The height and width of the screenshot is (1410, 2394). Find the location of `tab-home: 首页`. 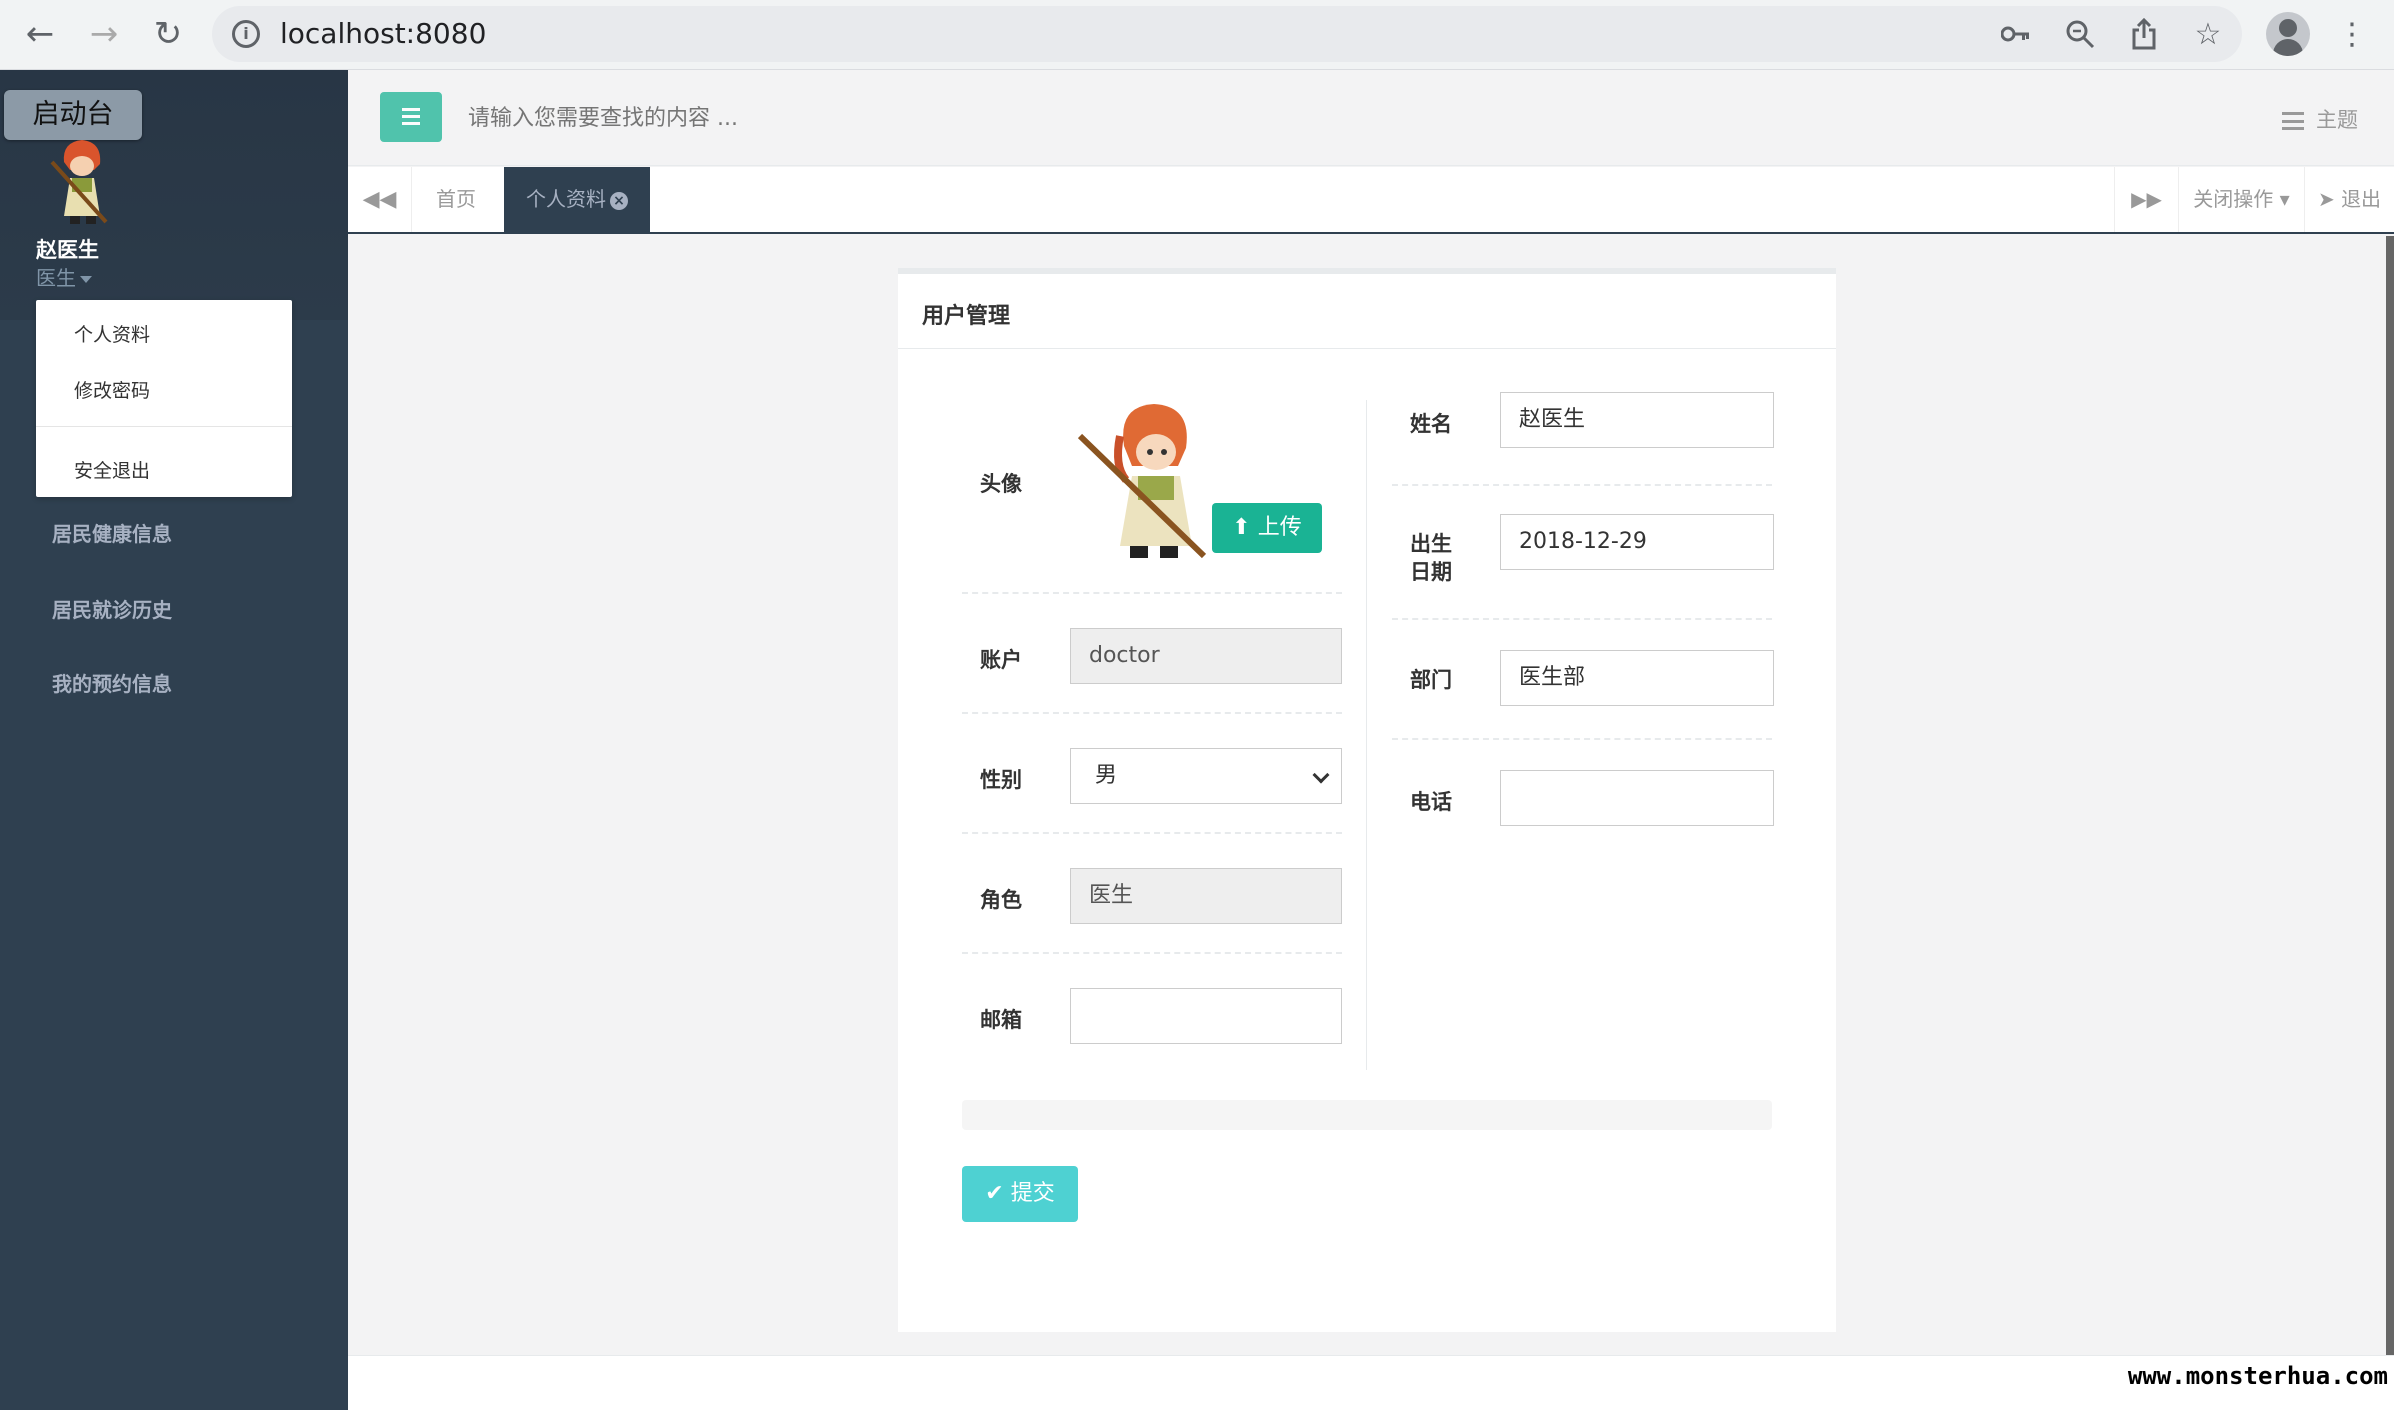

tab-home: 首页 is located at coordinates (456, 199).